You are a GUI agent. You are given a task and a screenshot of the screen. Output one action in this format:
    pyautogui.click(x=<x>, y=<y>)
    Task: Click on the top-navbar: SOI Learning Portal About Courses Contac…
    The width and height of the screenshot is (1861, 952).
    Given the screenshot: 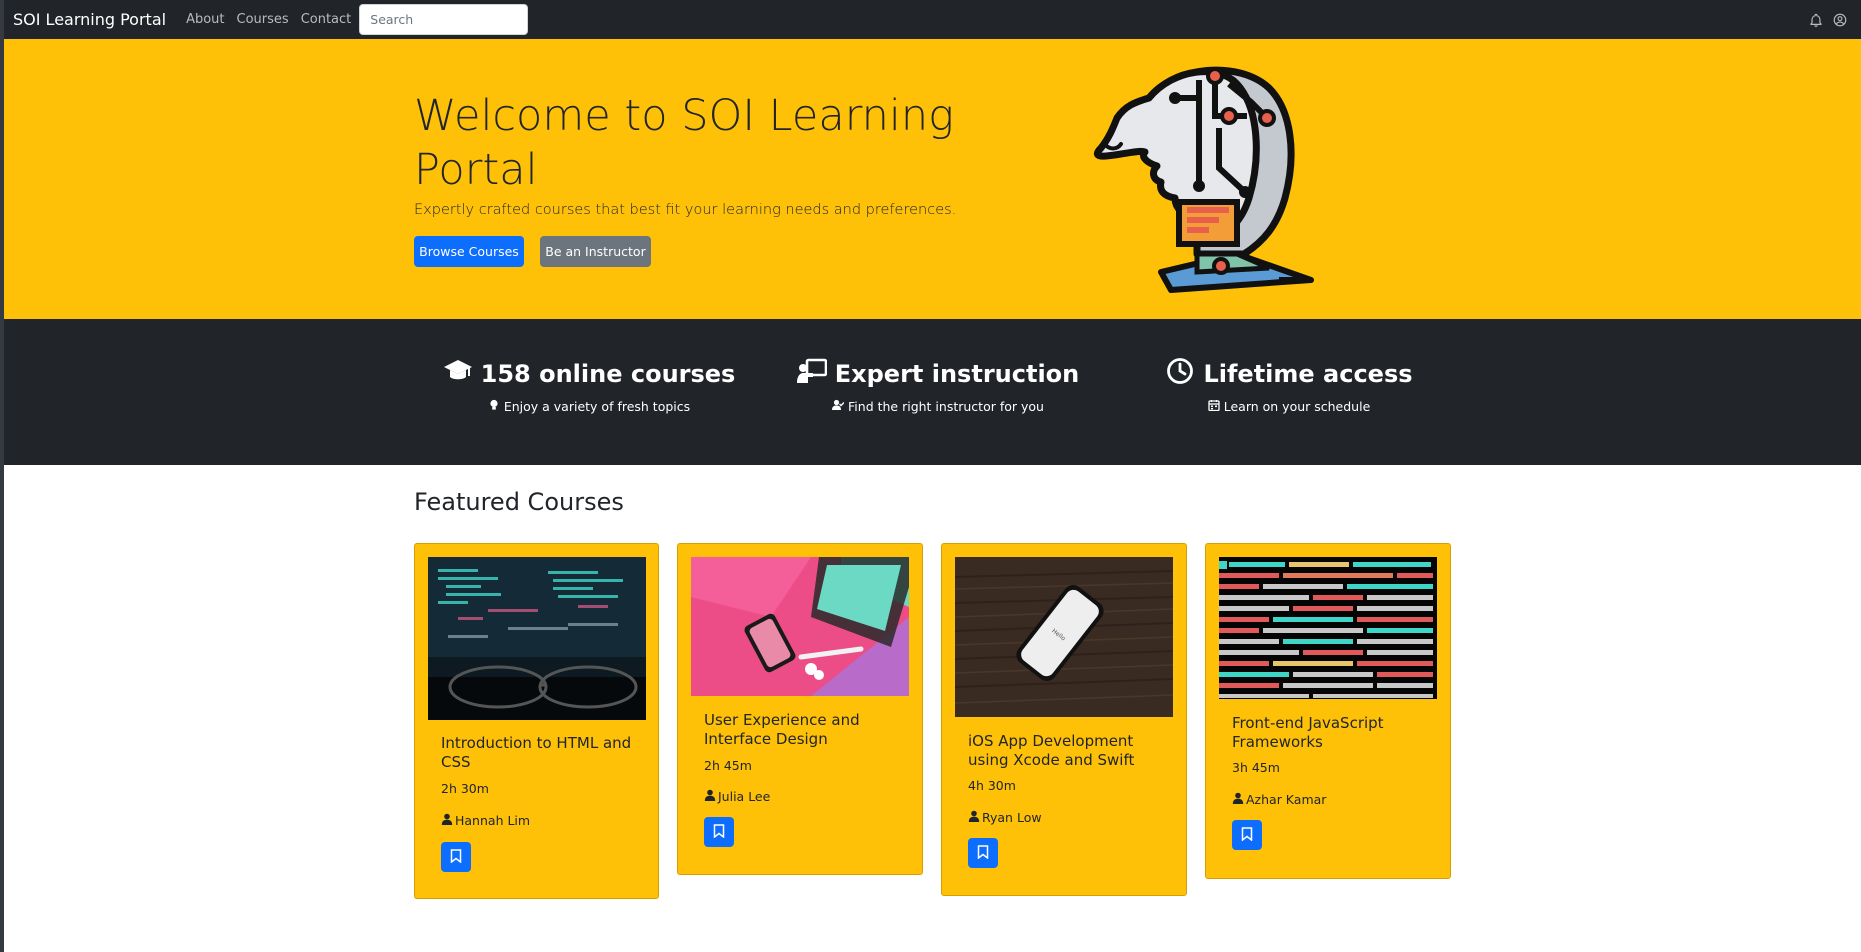 What is the action you would take?
    pyautogui.click(x=930, y=19)
    